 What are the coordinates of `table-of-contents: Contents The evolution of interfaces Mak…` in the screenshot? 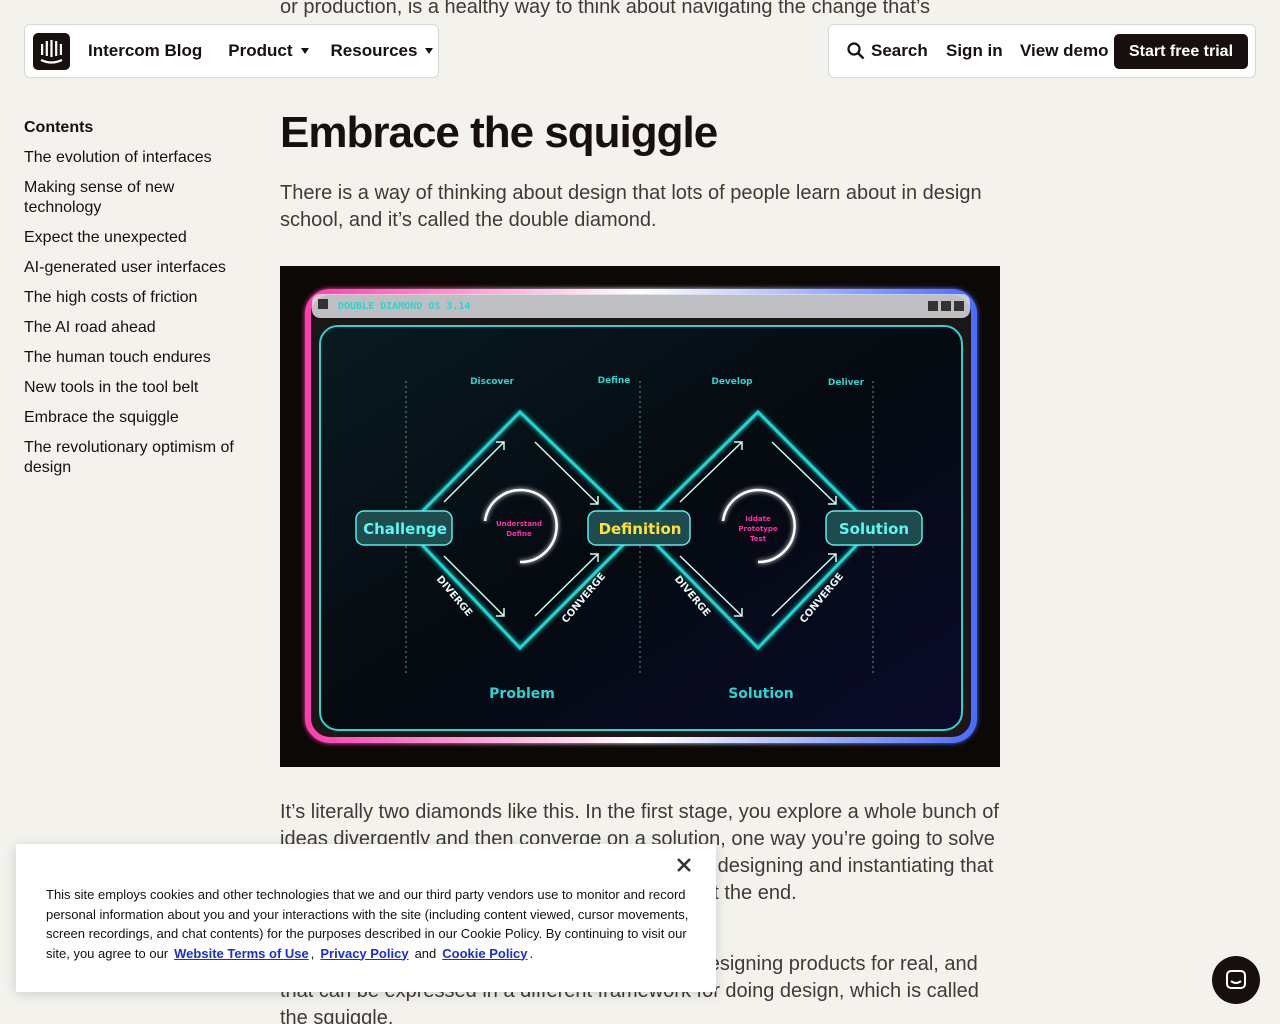 It's located at (134, 303).